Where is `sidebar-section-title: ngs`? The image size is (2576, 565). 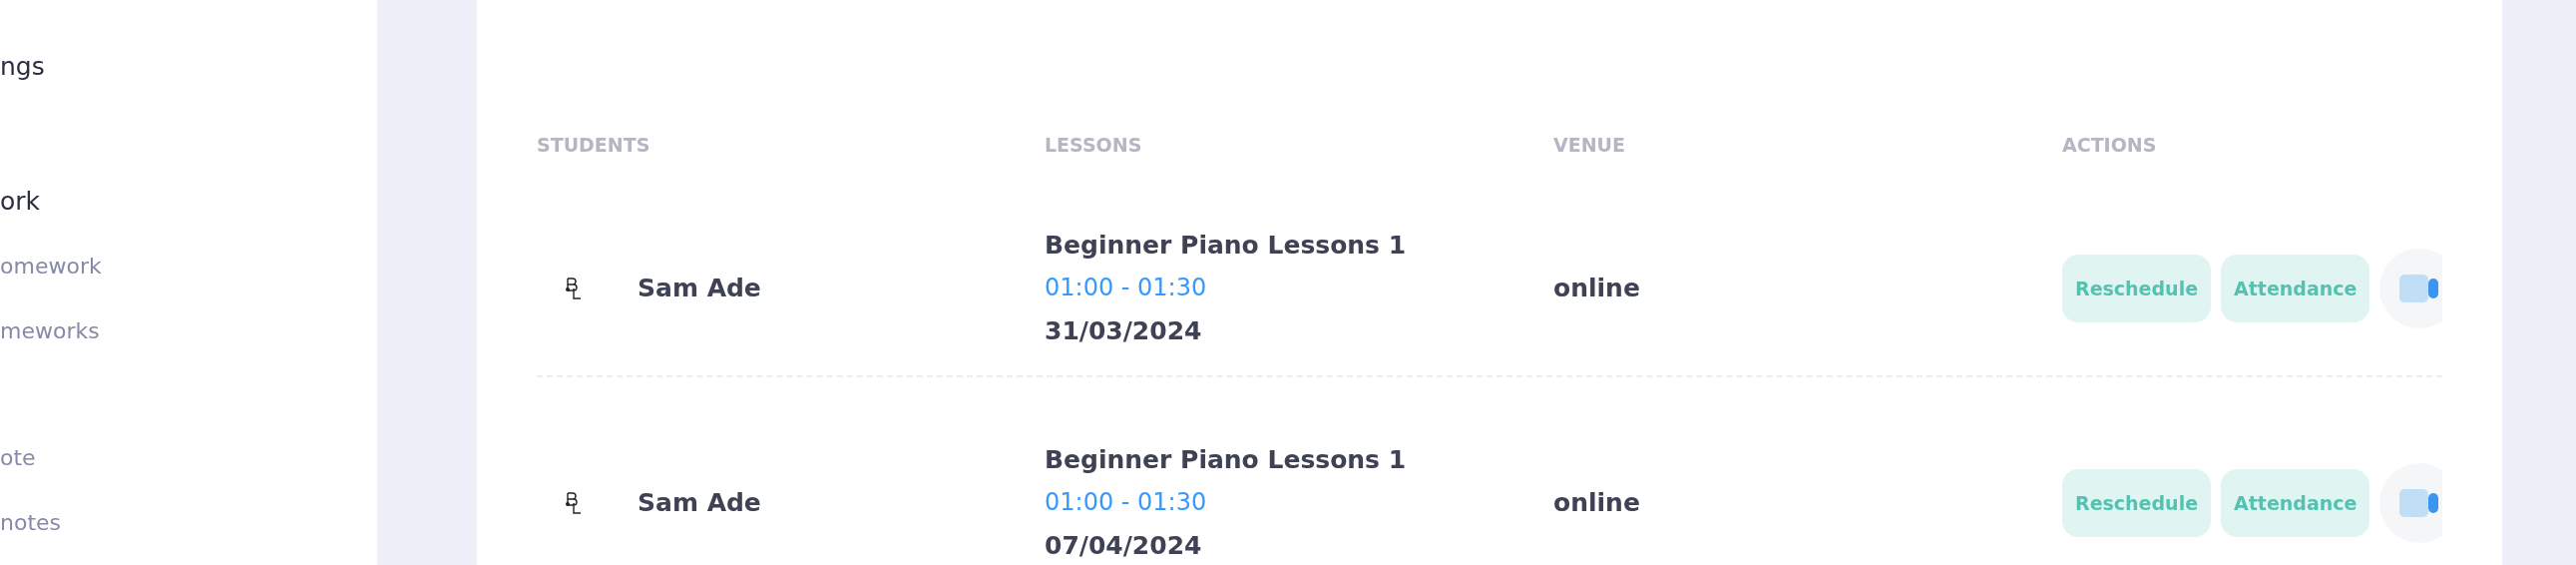
sidebar-section-title: ngs is located at coordinates (23, 66).